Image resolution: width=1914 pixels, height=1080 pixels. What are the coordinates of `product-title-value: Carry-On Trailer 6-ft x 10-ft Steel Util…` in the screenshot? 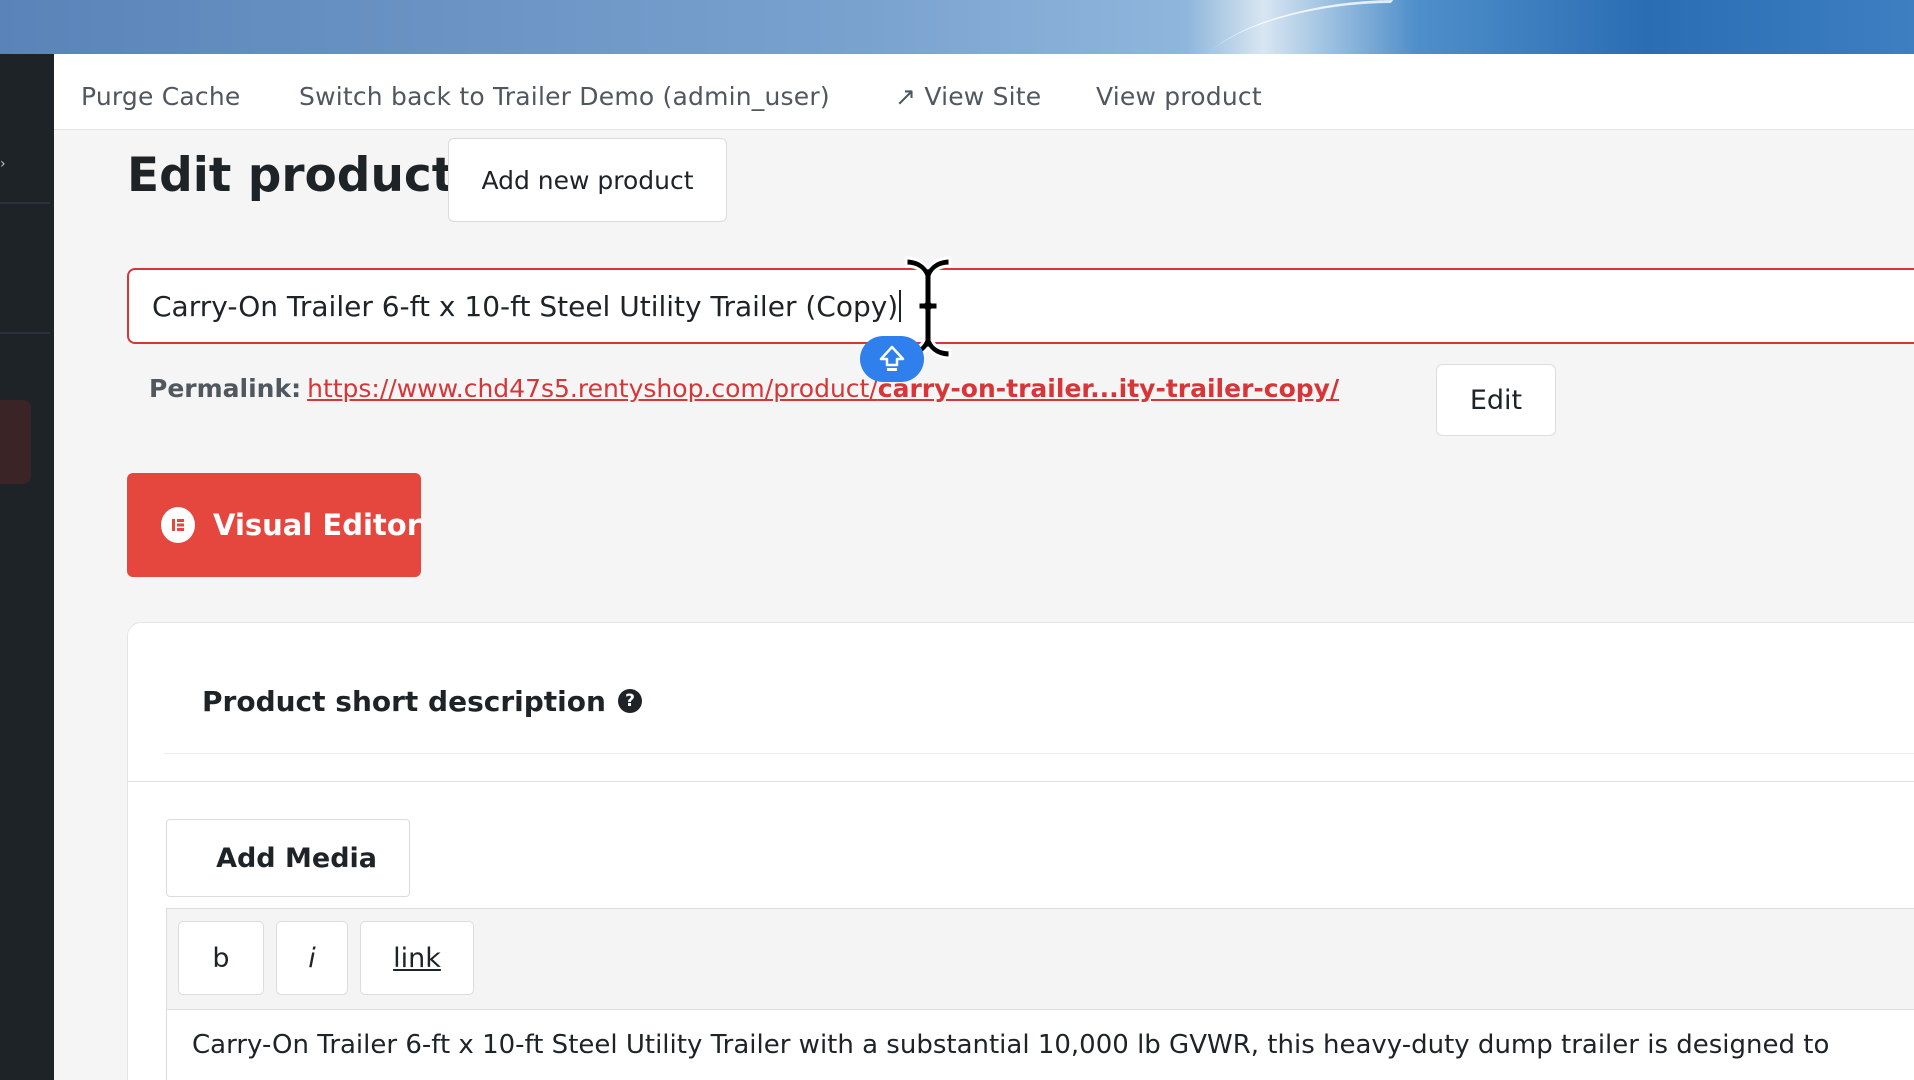 It's located at (525, 306).